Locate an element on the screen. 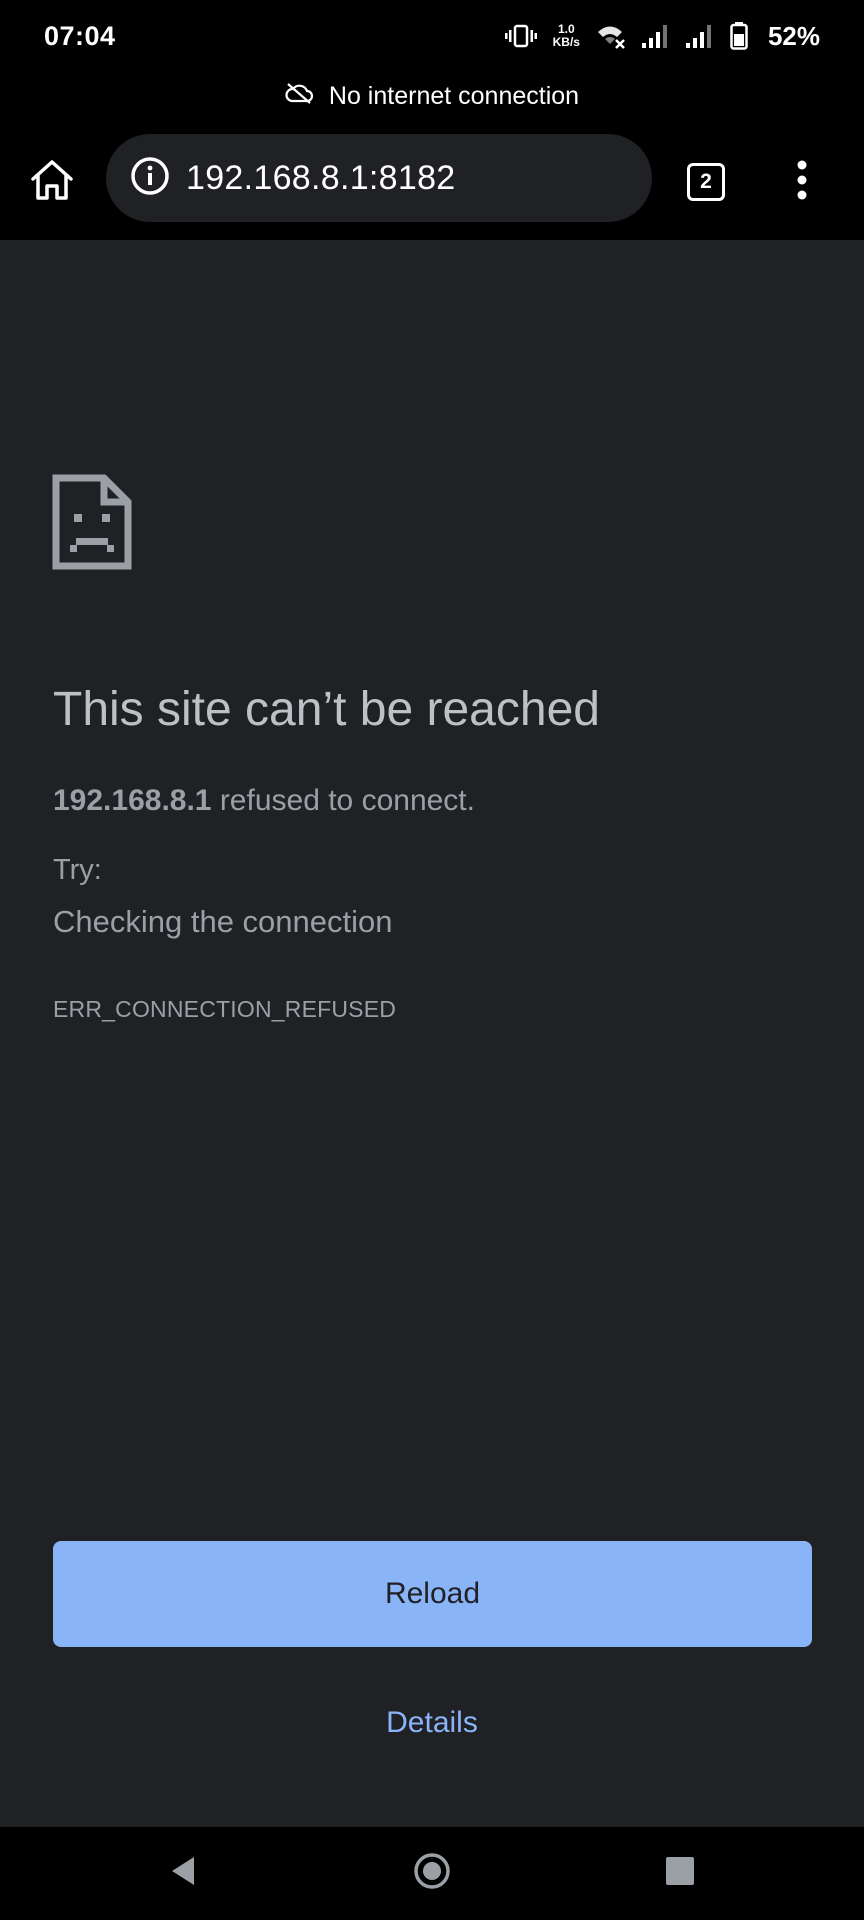 The image size is (864, 1920). home-button is located at coordinates (52, 182).